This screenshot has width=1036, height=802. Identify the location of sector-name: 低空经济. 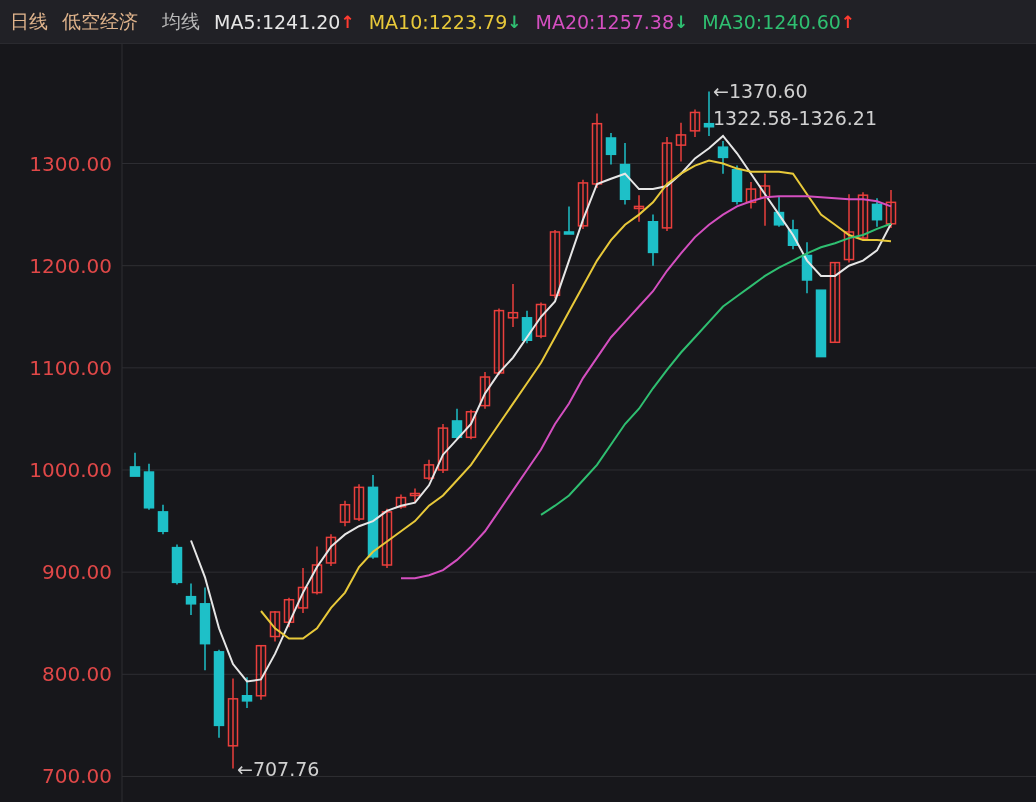
(100, 21).